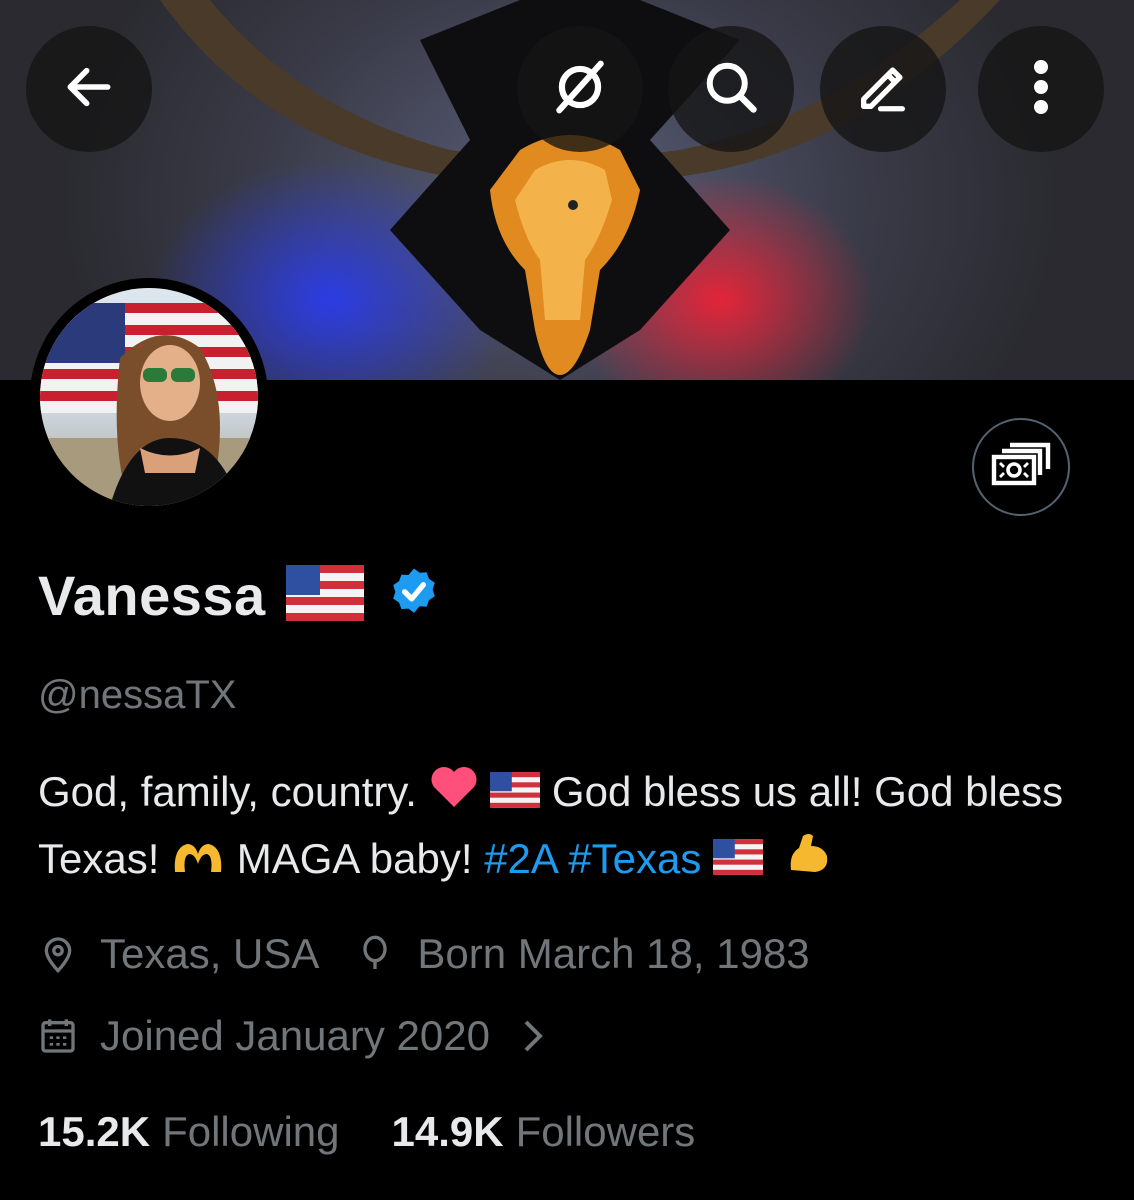  I want to click on tip-button, so click(1021, 467).